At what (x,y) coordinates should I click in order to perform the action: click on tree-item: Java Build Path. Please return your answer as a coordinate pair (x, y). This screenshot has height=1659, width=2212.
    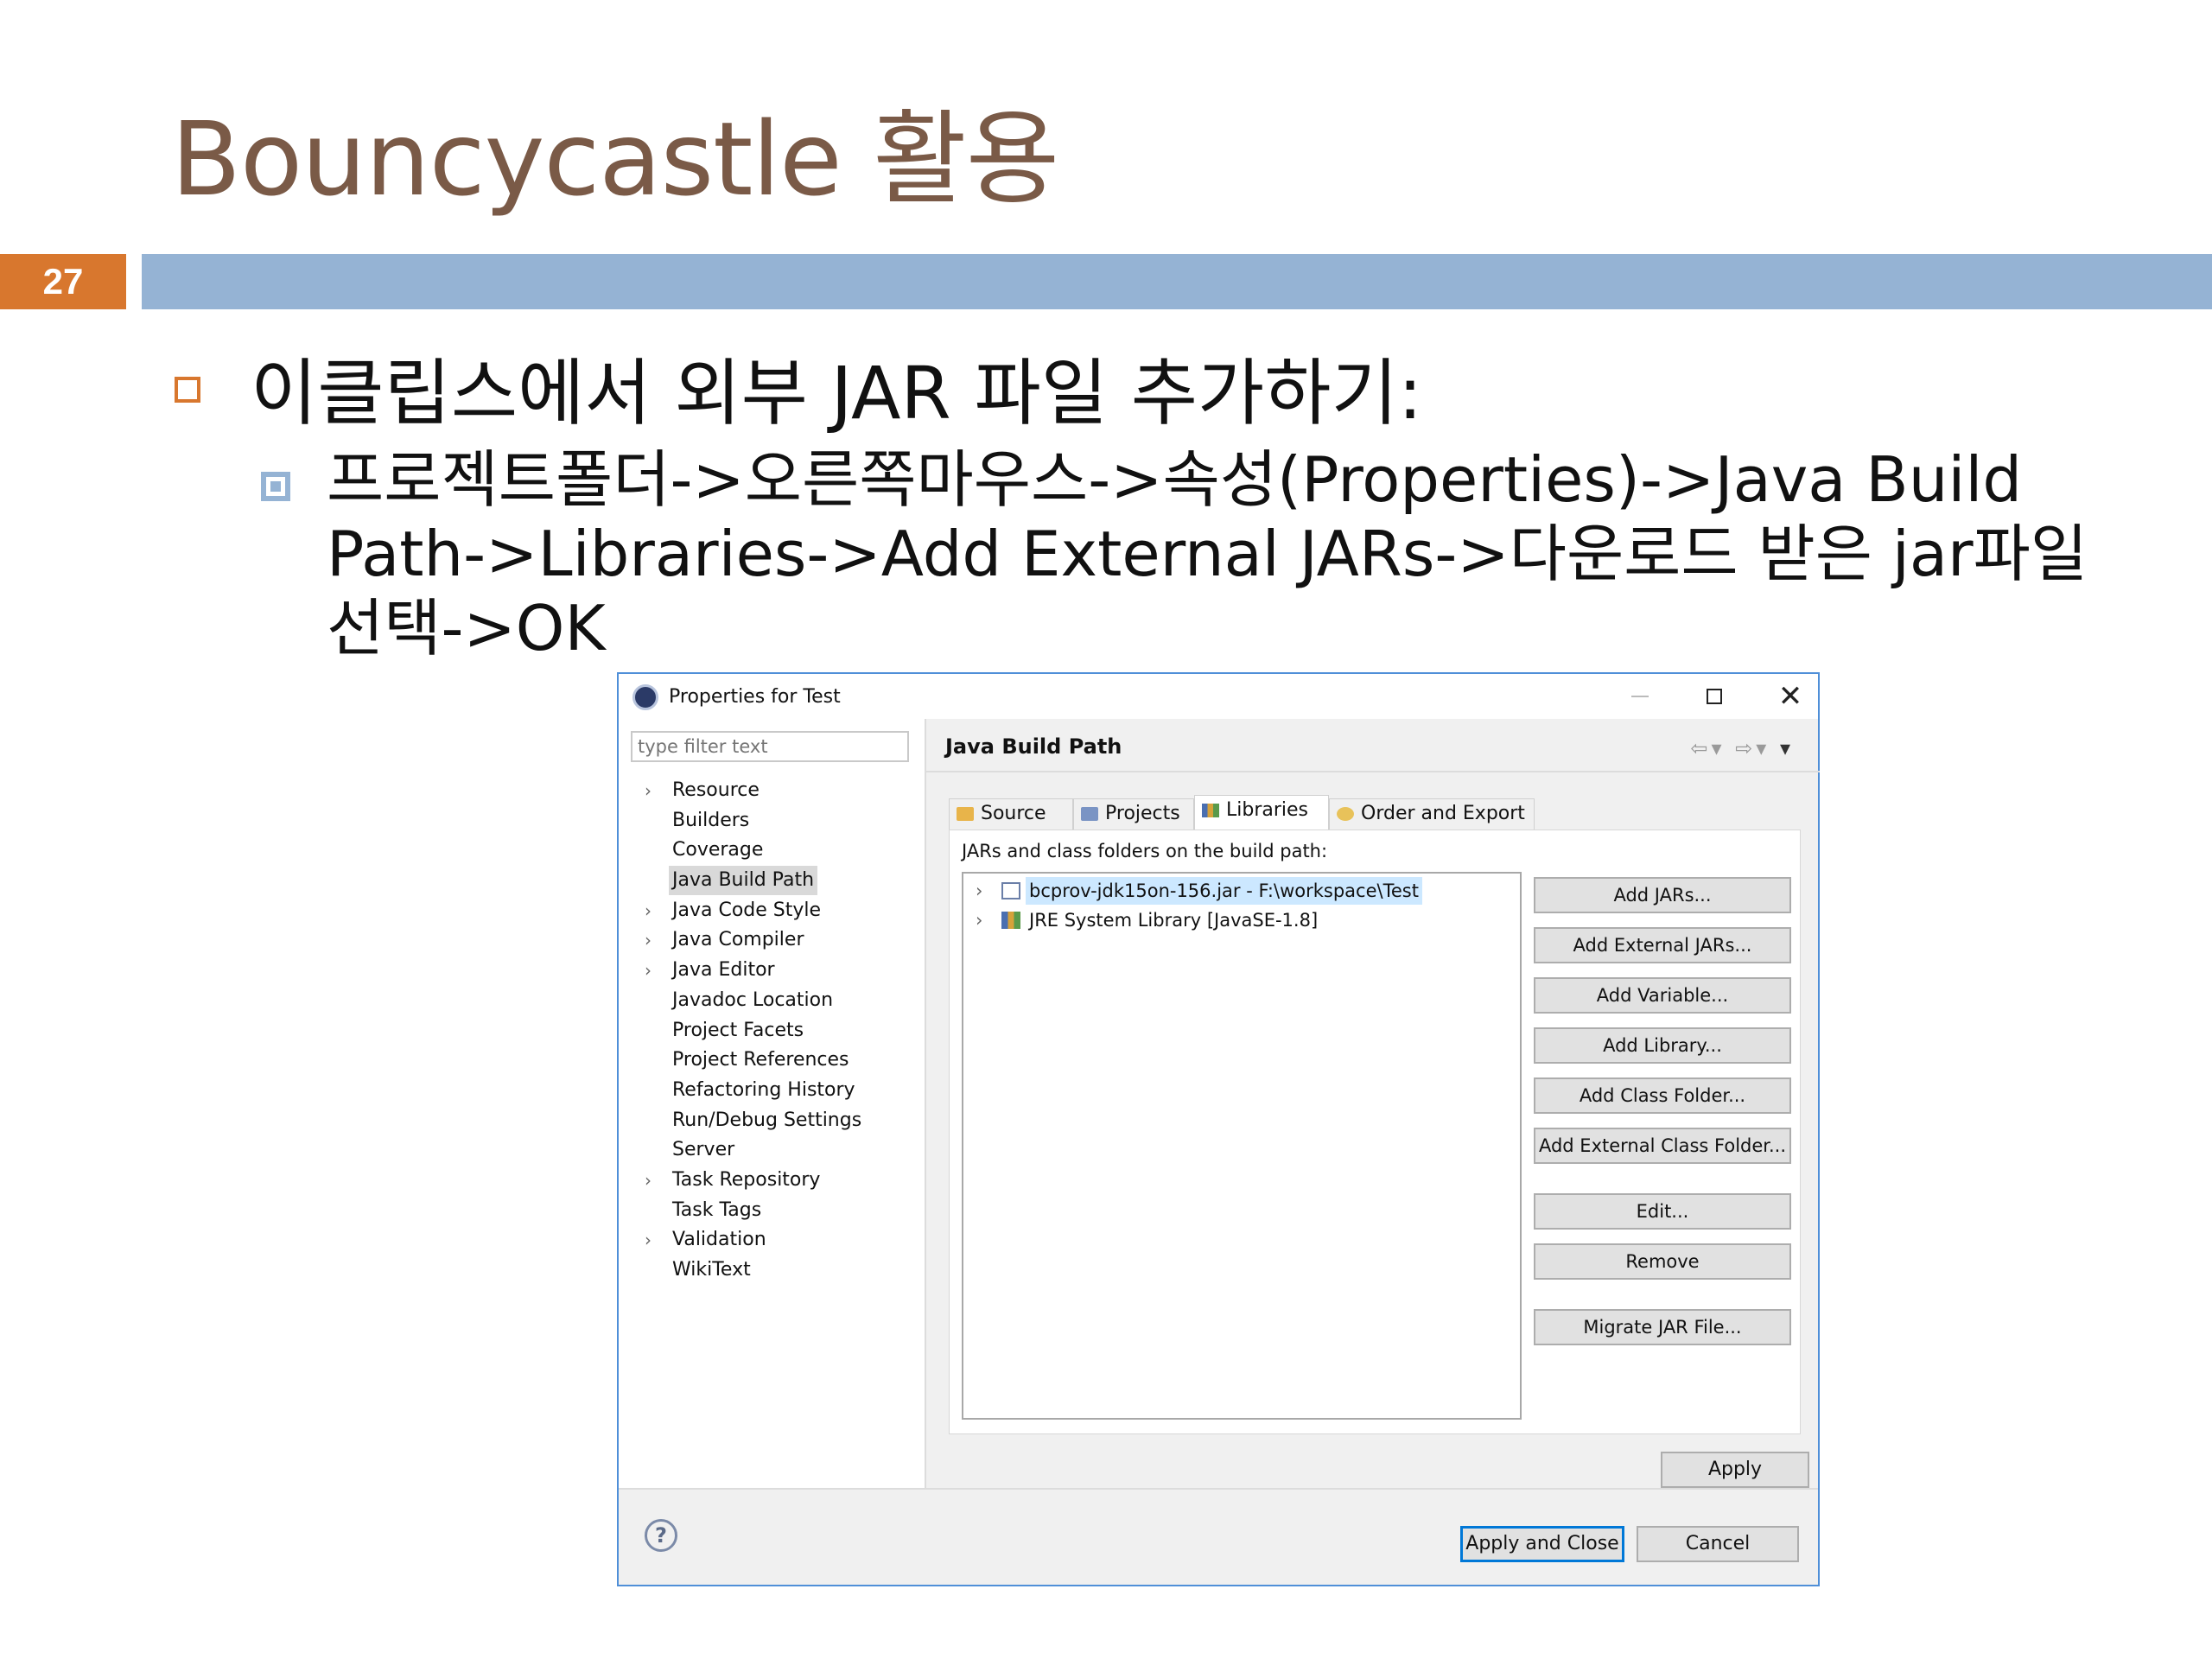
    Looking at the image, I should click on (772, 881).